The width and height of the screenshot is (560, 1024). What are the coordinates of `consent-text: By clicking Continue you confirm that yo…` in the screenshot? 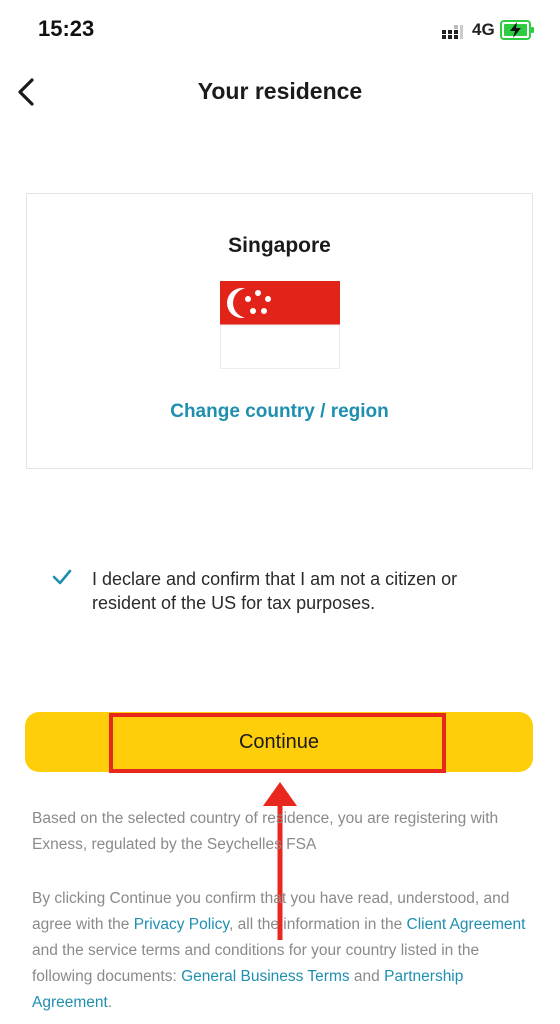 It's located at (282, 951).